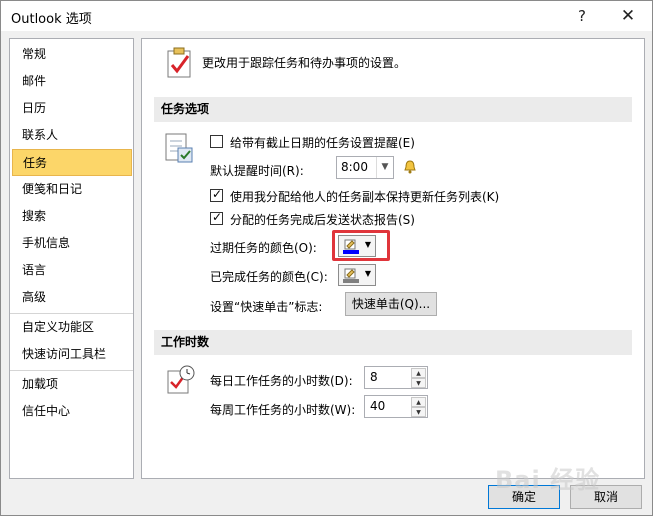 The height and width of the screenshot is (516, 653). I want to click on clock-task-icon, so click(181, 381).